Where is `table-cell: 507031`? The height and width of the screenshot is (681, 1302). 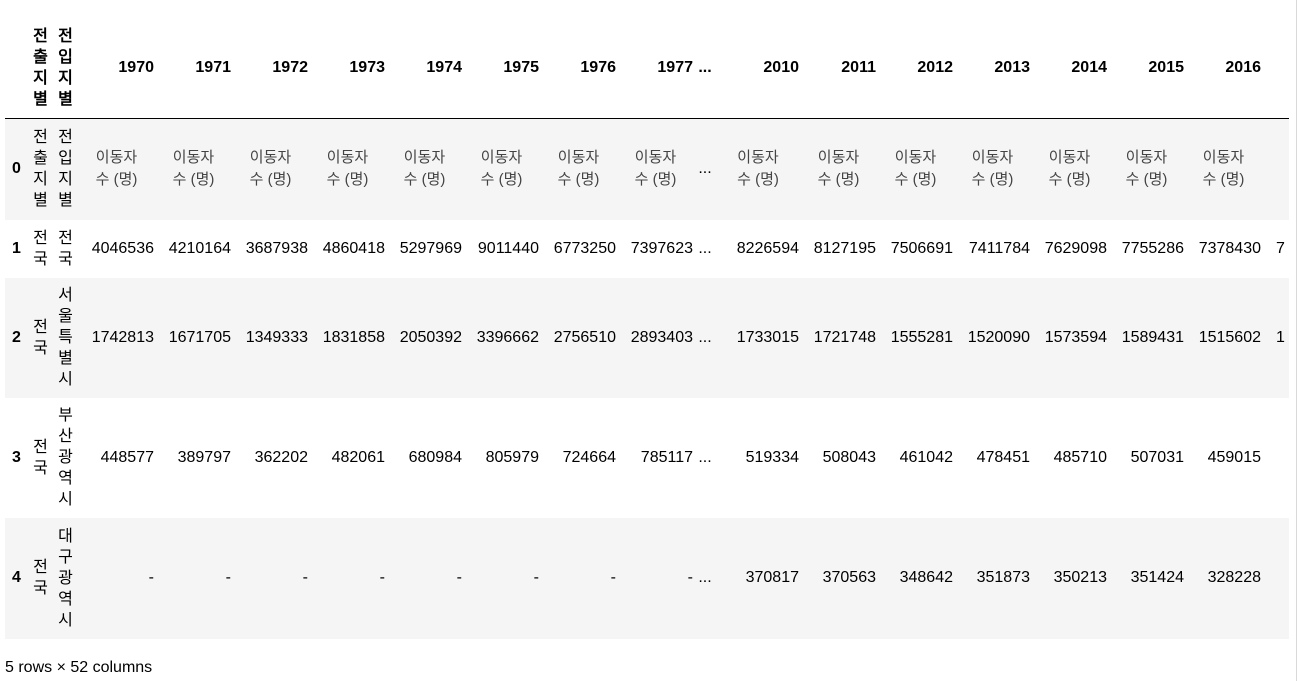
table-cell: 507031 is located at coordinates (1157, 457).